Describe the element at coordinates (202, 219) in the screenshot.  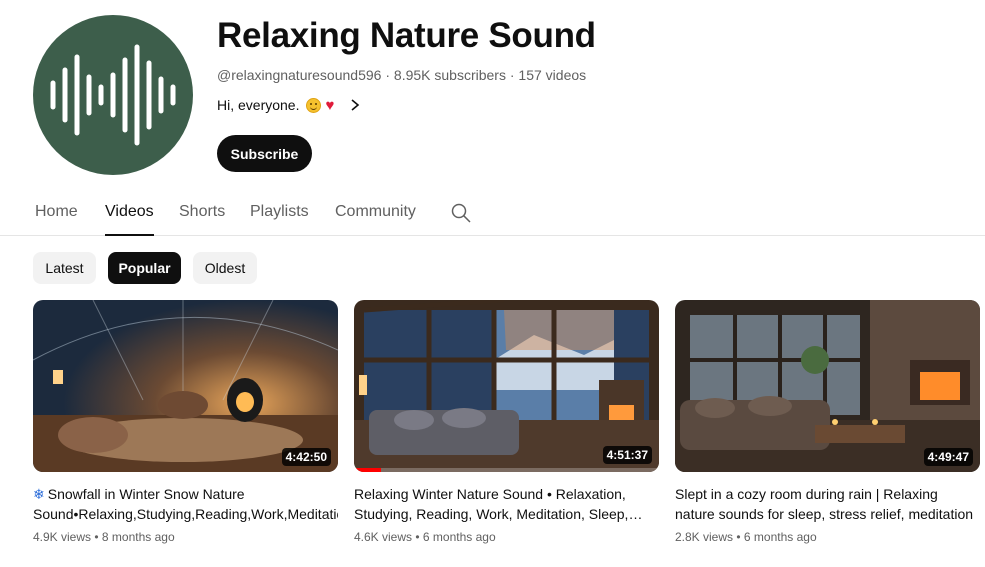
I see `tab-shorts: Shorts` at that location.